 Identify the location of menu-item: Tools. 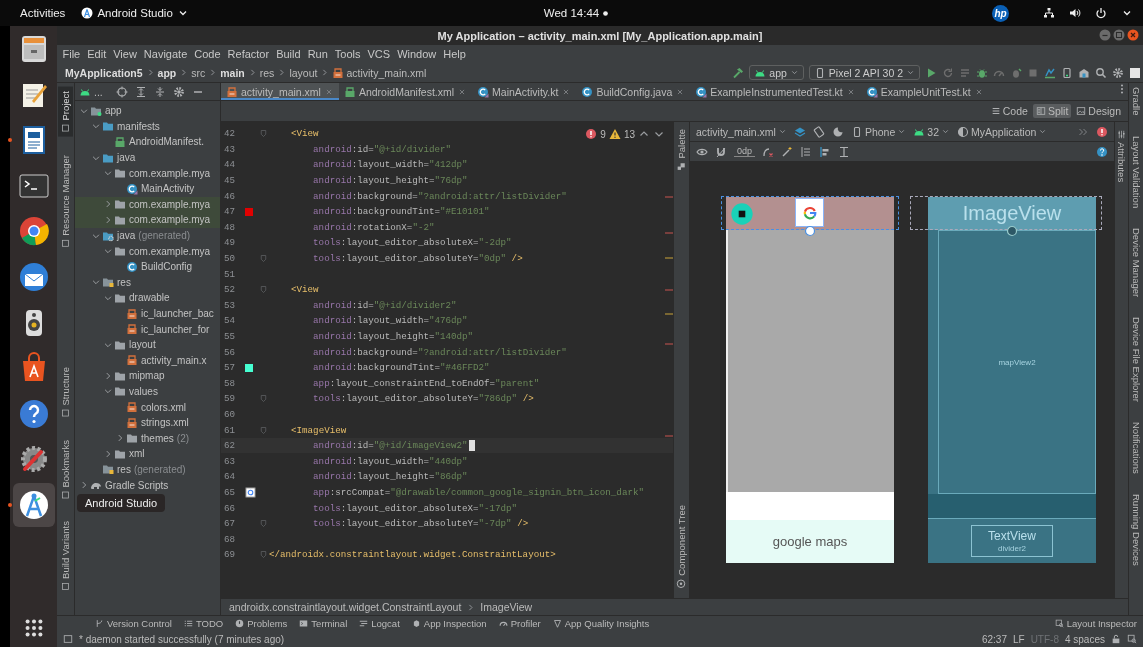
(347, 54).